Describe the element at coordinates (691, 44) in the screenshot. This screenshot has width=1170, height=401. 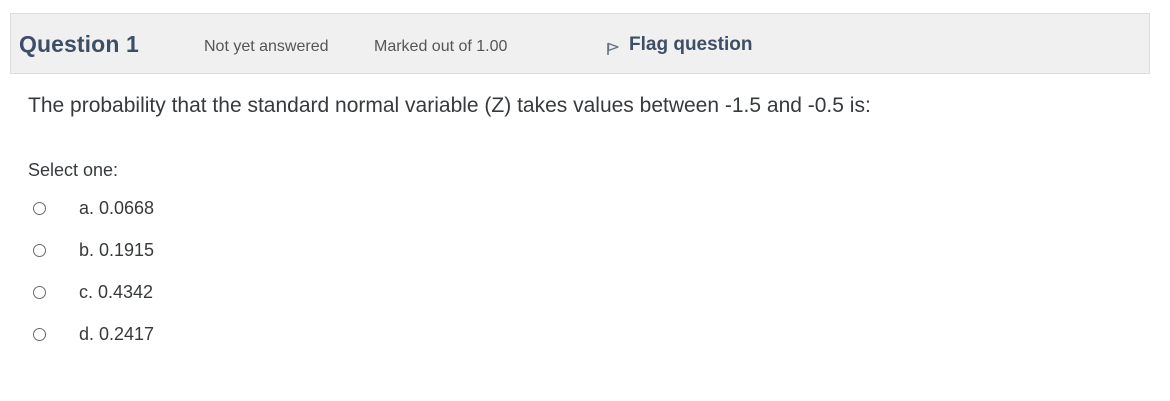
I see `flag-question-label: Flag question` at that location.